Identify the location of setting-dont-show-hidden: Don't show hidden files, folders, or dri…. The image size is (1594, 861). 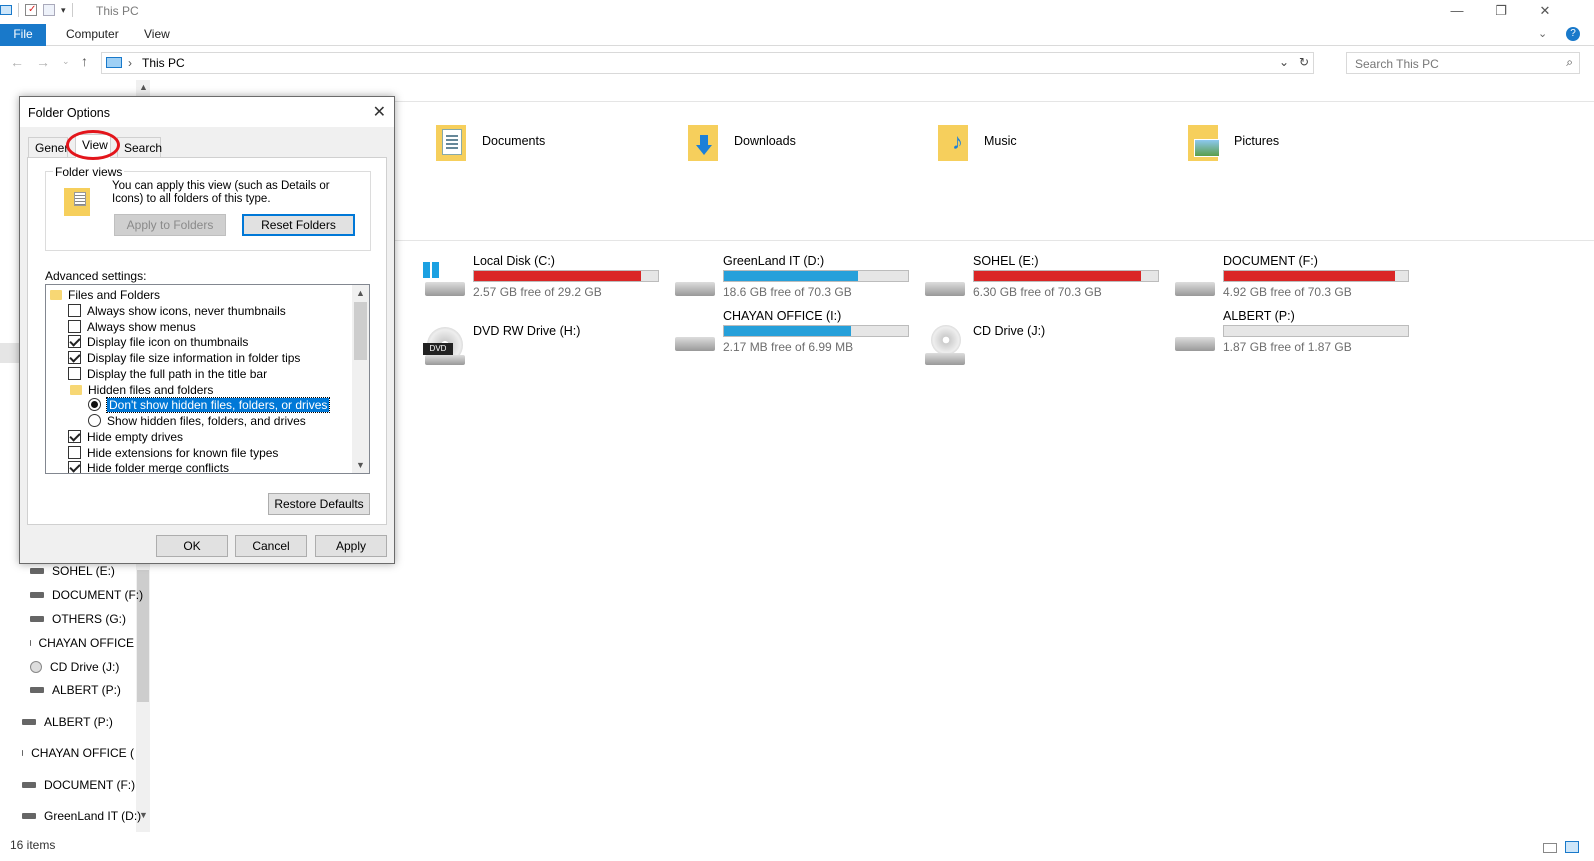
(209, 404).